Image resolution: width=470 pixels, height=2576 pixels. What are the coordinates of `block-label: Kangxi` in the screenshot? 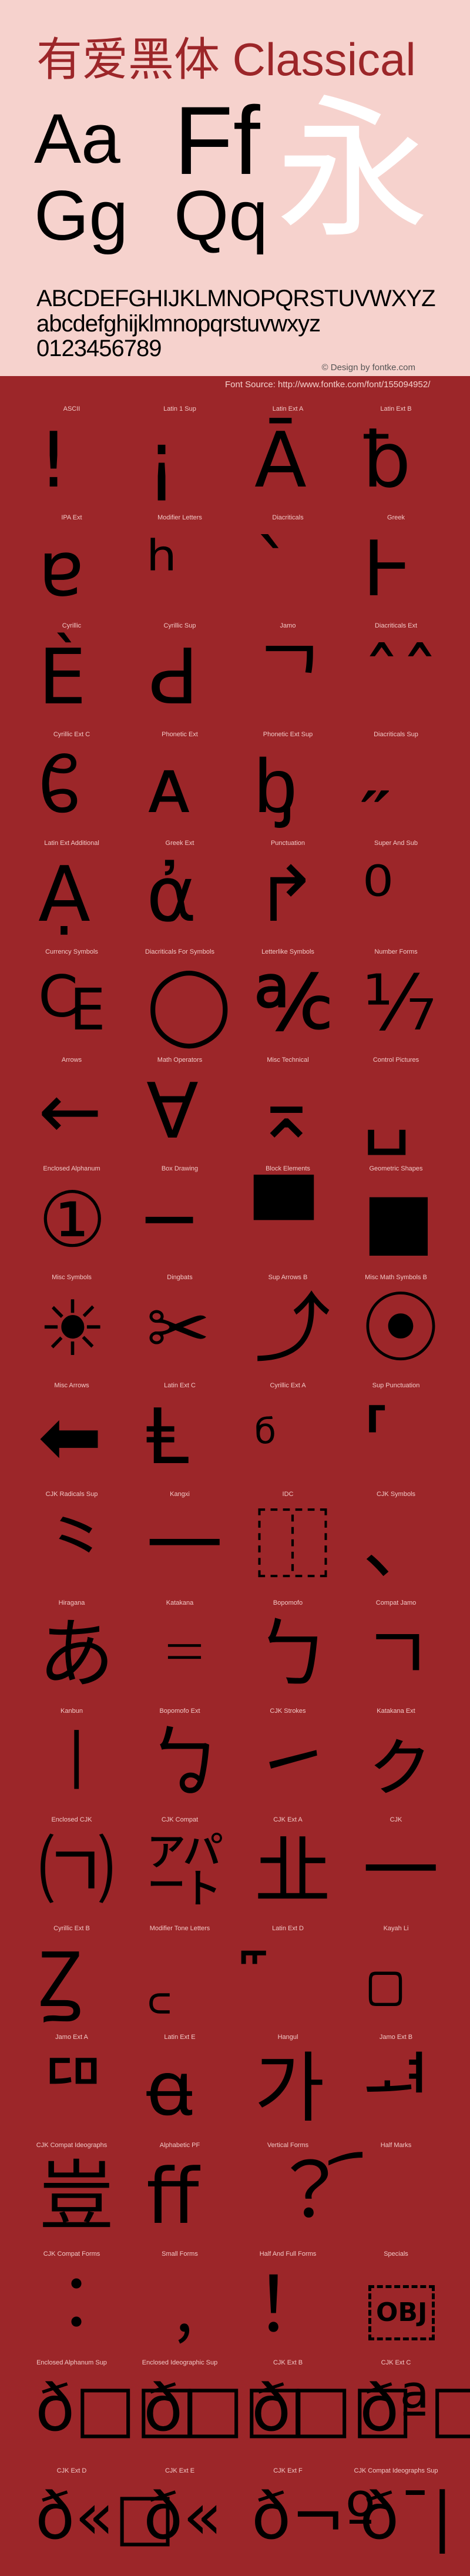 It's located at (180, 1495).